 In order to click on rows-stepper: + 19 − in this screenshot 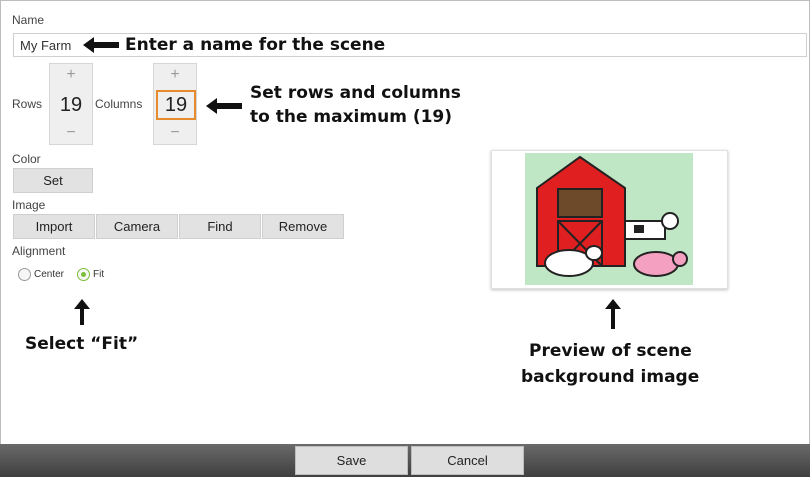, I will do `click(71, 104)`.